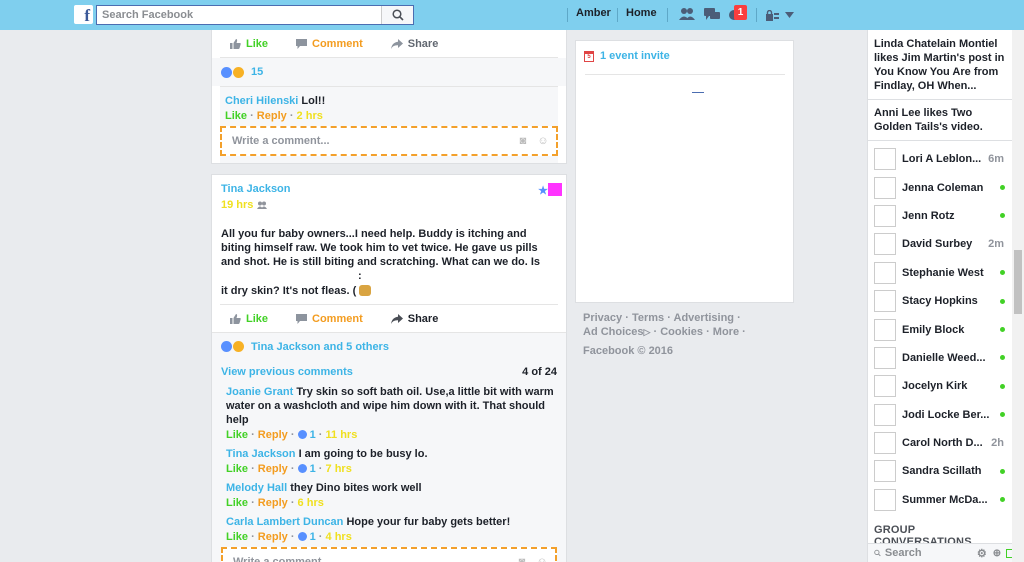 The image size is (1024, 562). What do you see at coordinates (641, 13) in the screenshot?
I see `home-link: Home` at bounding box center [641, 13].